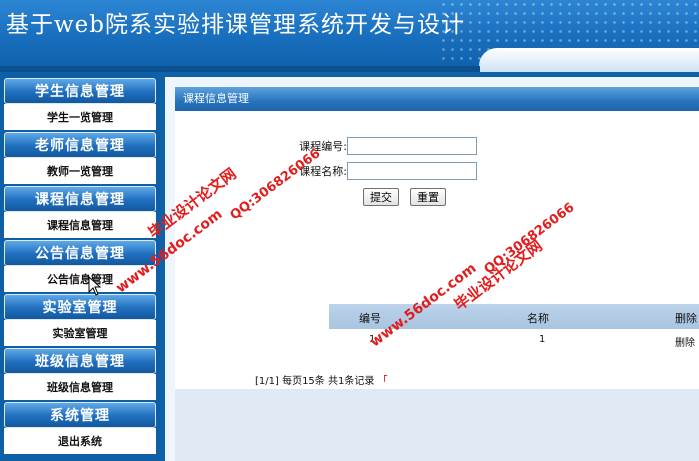 This screenshot has height=461, width=699. Describe the element at coordinates (428, 197) in the screenshot. I see `reset-button: 重置` at that location.